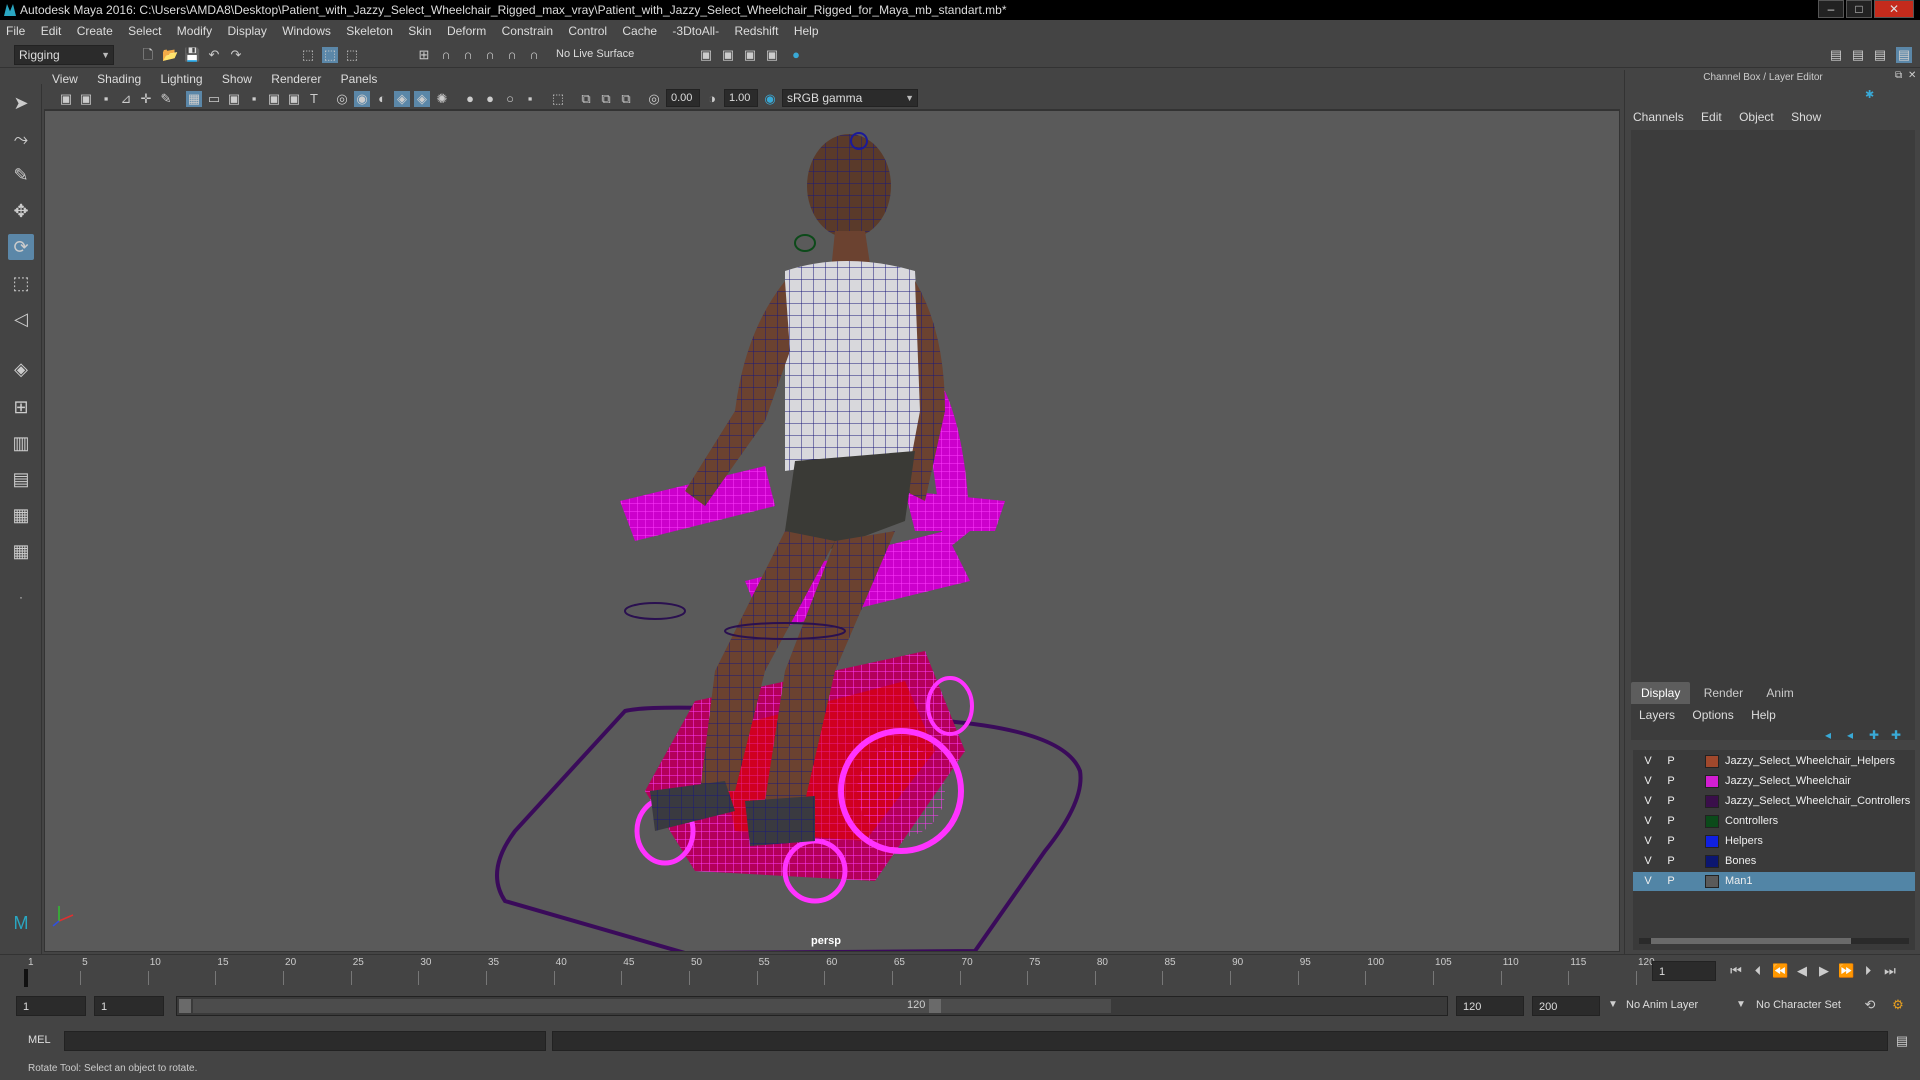  I want to click on snap-point-icon: ∩, so click(468, 55).